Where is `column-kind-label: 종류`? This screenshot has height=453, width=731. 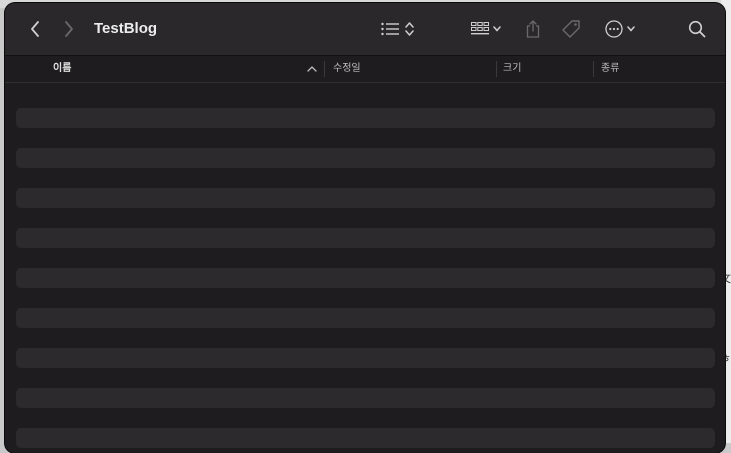 column-kind-label: 종류 is located at coordinates (610, 68).